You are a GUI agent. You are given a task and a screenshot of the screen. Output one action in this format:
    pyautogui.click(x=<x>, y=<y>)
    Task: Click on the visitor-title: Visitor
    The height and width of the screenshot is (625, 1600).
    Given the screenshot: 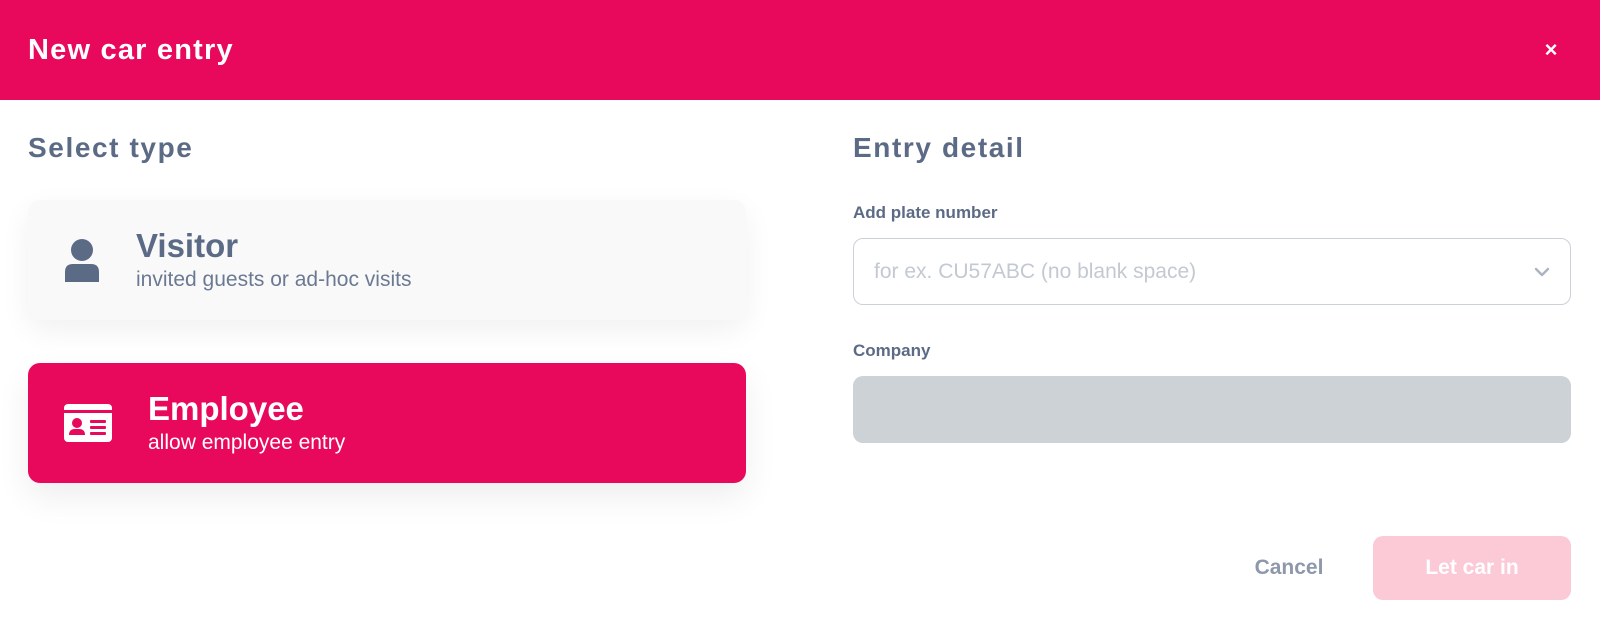 What is the action you would take?
    pyautogui.click(x=187, y=245)
    